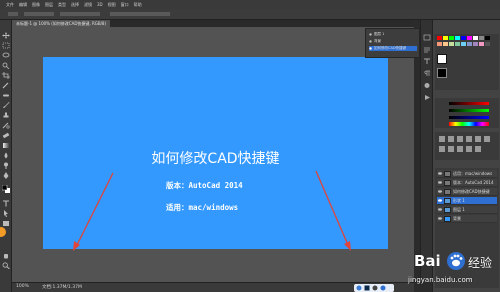  What do you see at coordinates (467, 201) in the screenshot?
I see `layer-row-selected: 形状 1` at bounding box center [467, 201].